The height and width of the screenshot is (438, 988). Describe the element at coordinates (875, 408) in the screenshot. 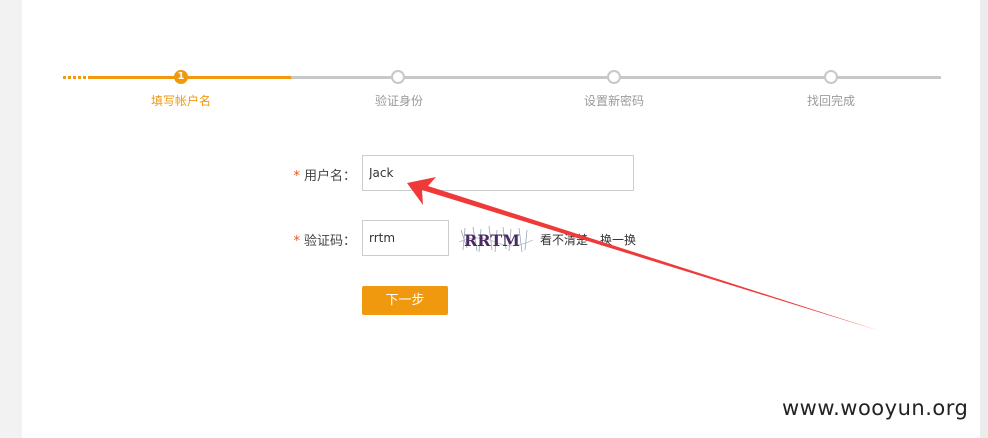

I see `watermark: www.wooyun.org` at that location.